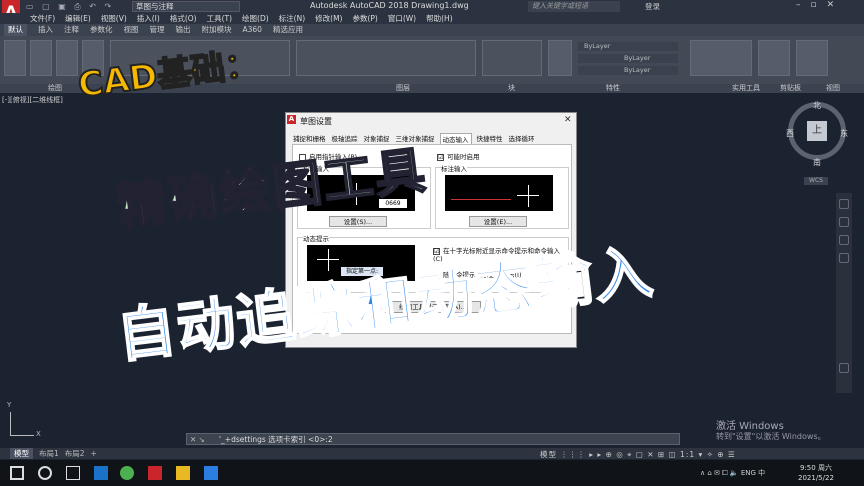 The height and width of the screenshot is (486, 864). I want to click on ribbon-tab-1: 插入, so click(45, 30).